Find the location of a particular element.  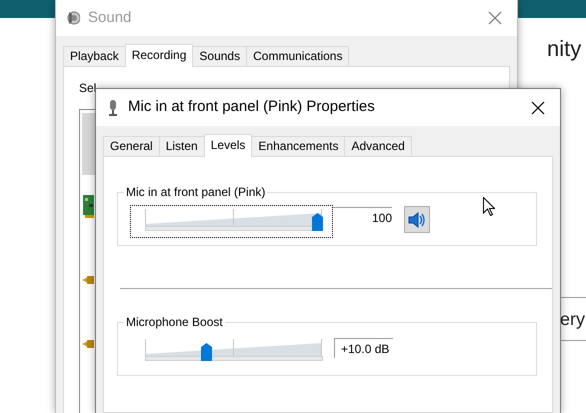

window-title: Sound is located at coordinates (110, 18).